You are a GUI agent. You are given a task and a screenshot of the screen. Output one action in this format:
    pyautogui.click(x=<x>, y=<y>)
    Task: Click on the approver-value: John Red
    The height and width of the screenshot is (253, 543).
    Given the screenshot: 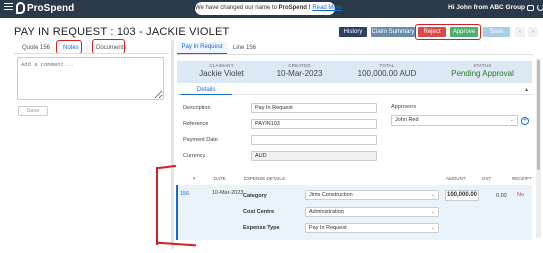 What is the action you would take?
    pyautogui.click(x=407, y=120)
    